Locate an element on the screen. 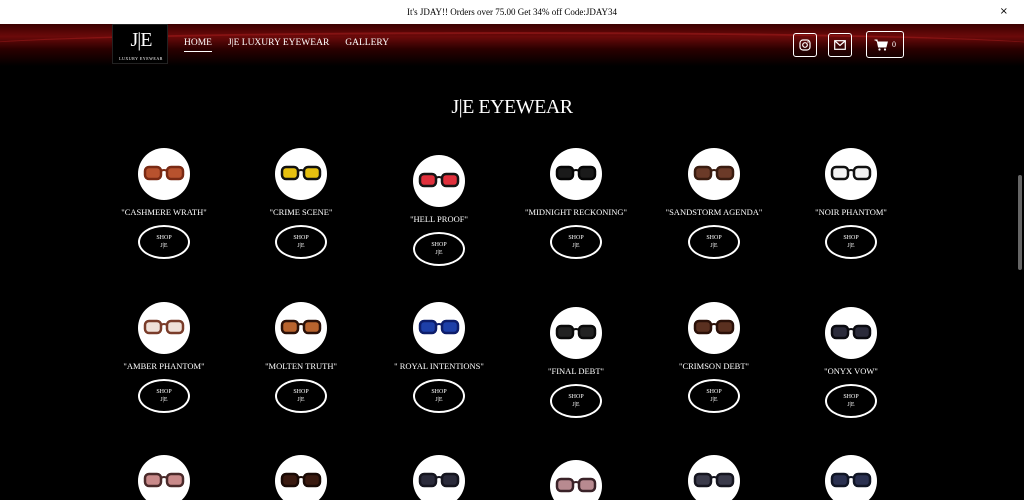 This screenshot has width=1024, height=500. product-name: "CRIME SCENE" is located at coordinates (301, 212).